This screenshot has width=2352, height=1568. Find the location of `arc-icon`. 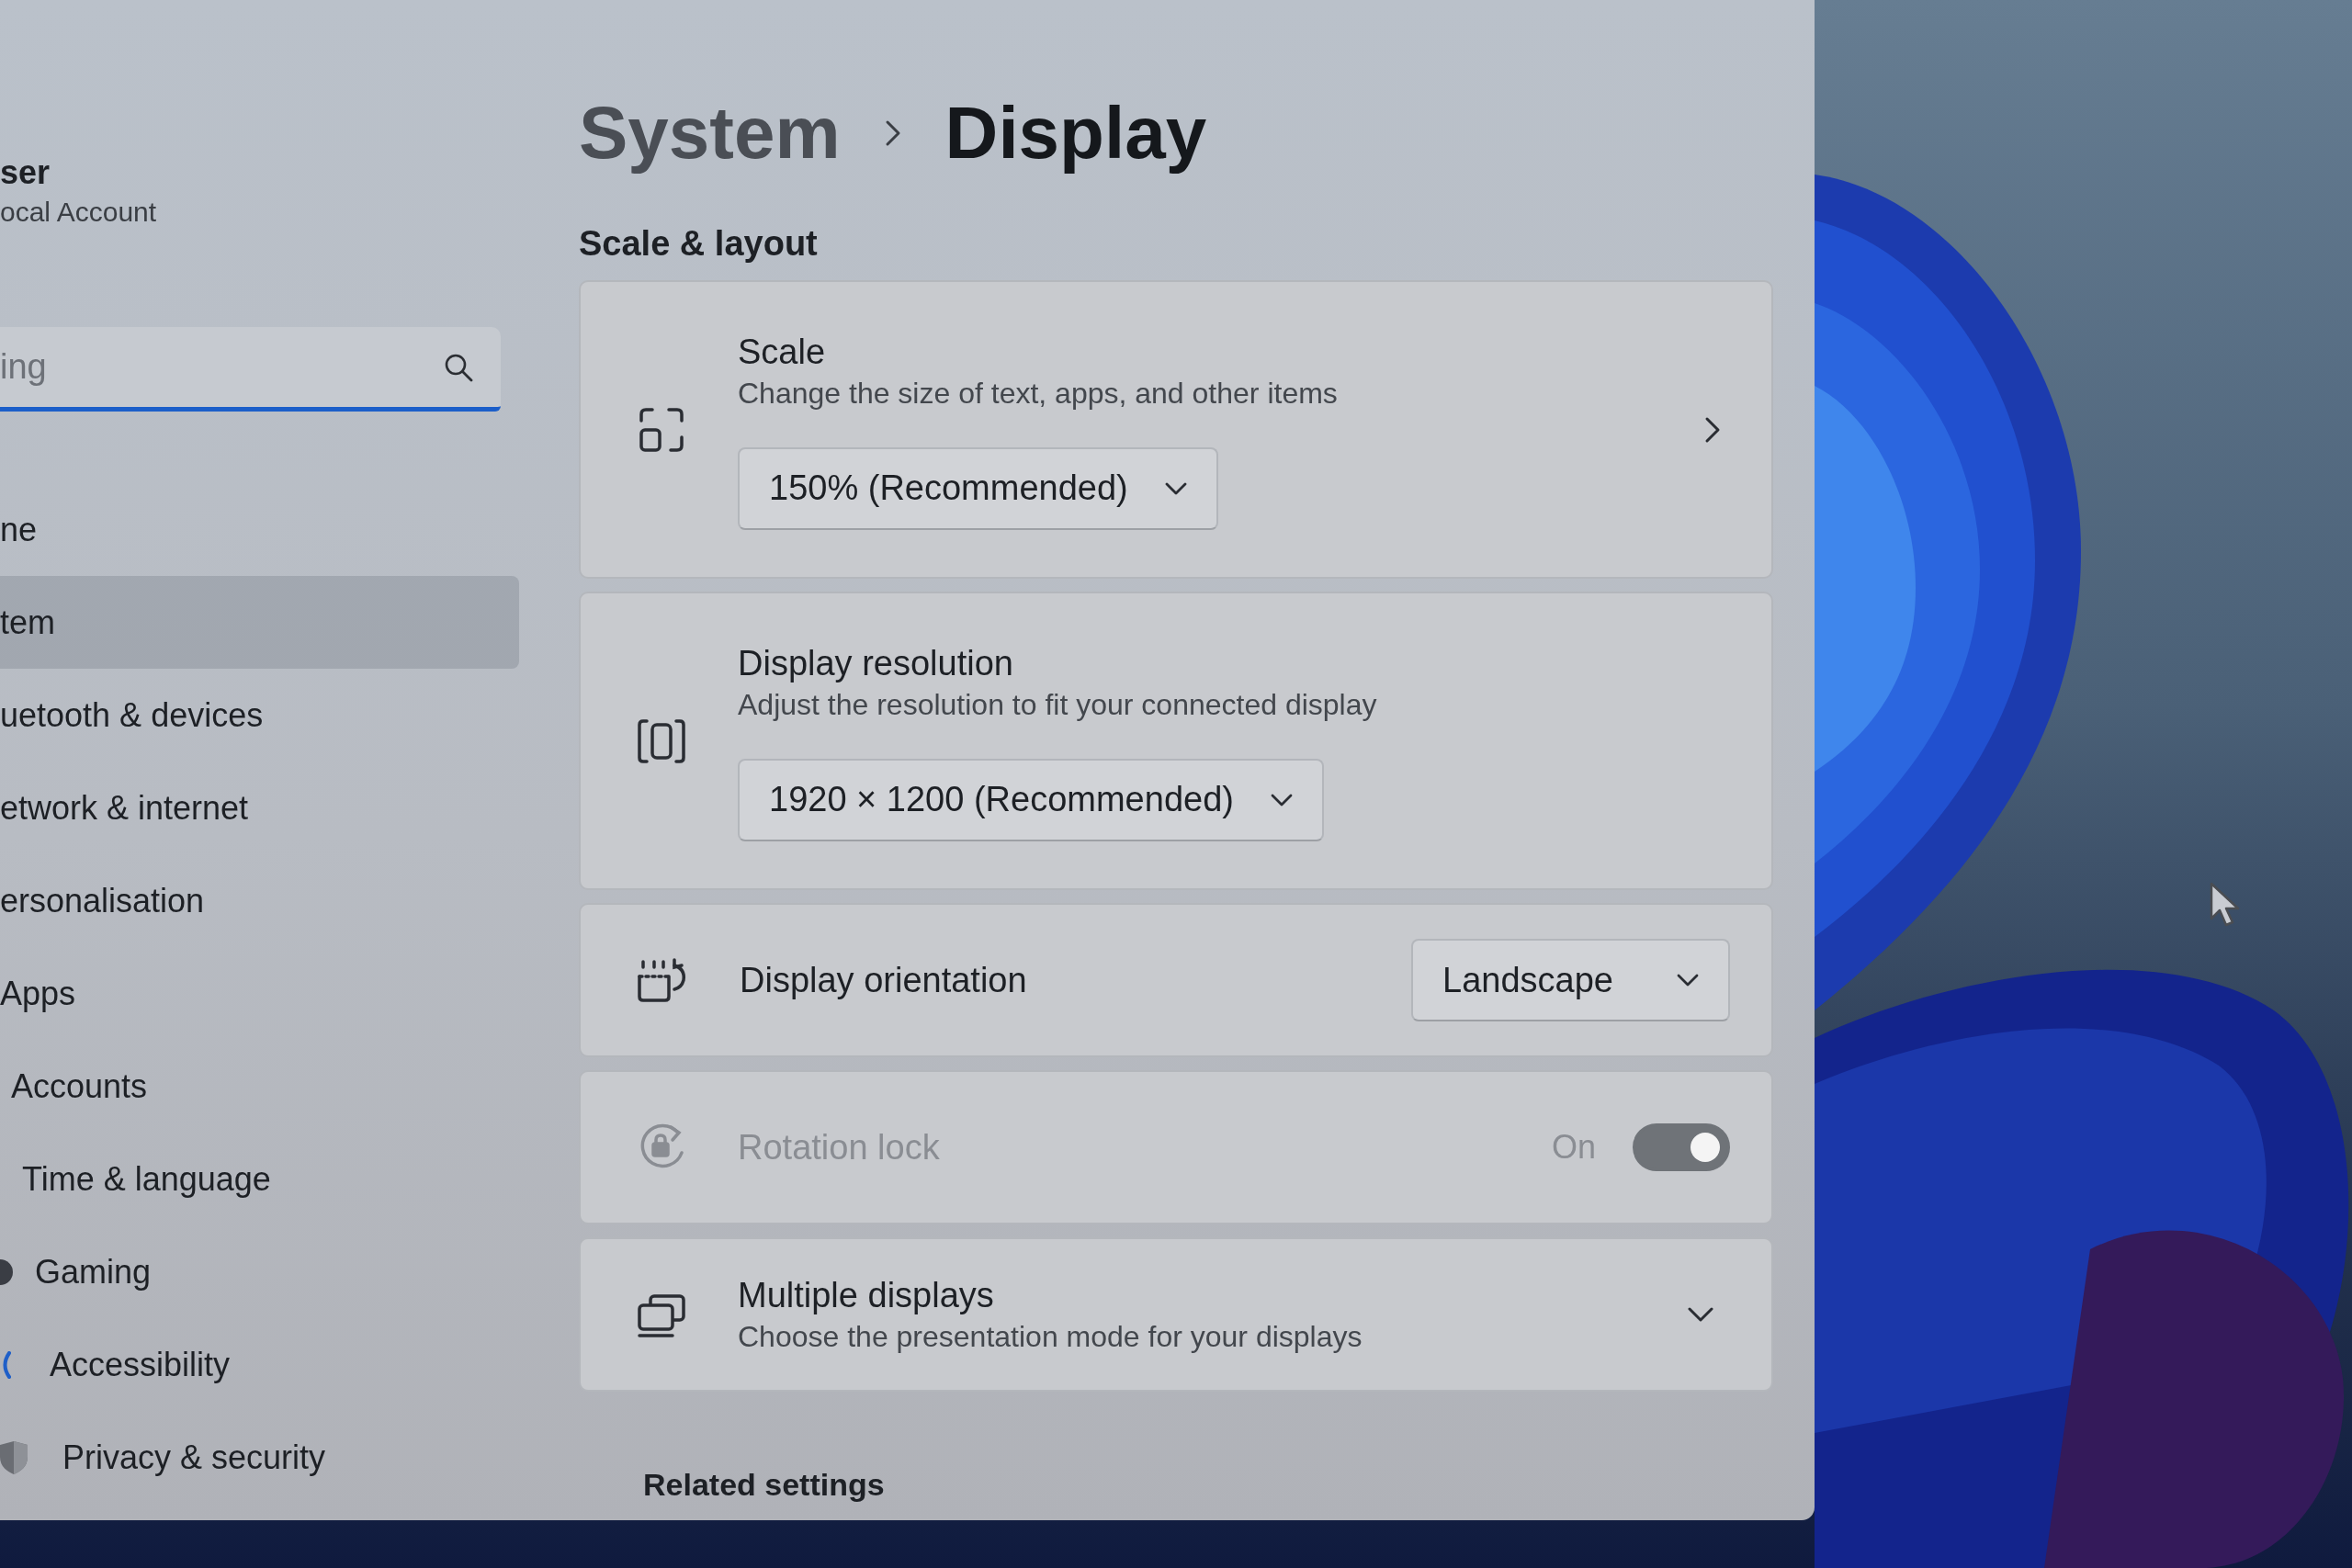

arc-icon is located at coordinates (5, 1364).